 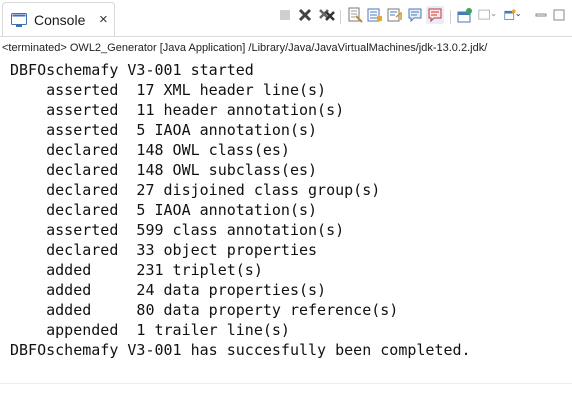 I want to click on pin-console-icon, so click(x=465, y=15).